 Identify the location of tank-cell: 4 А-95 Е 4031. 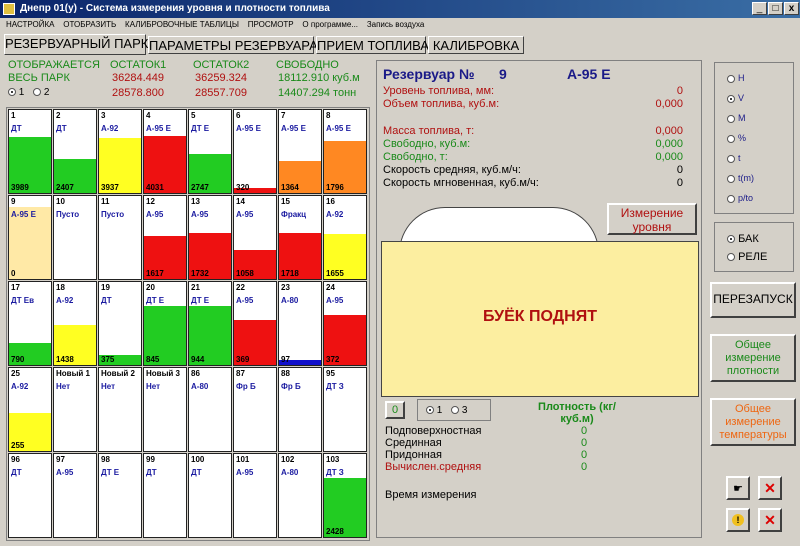
(165, 151).